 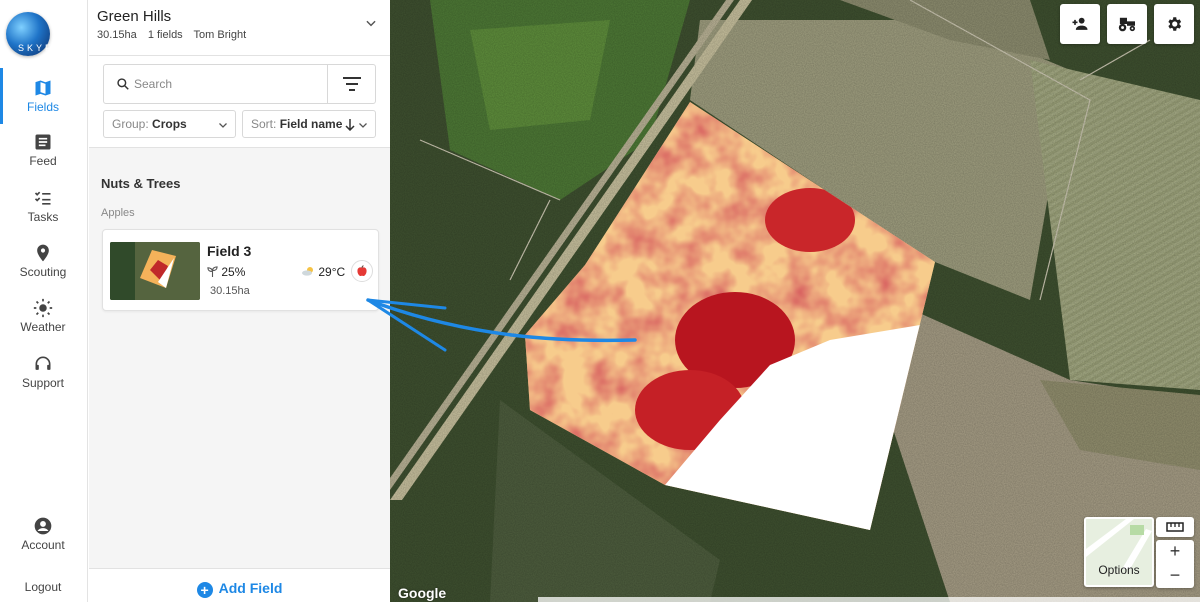 I want to click on nav-item-account: Account, so click(x=43, y=542).